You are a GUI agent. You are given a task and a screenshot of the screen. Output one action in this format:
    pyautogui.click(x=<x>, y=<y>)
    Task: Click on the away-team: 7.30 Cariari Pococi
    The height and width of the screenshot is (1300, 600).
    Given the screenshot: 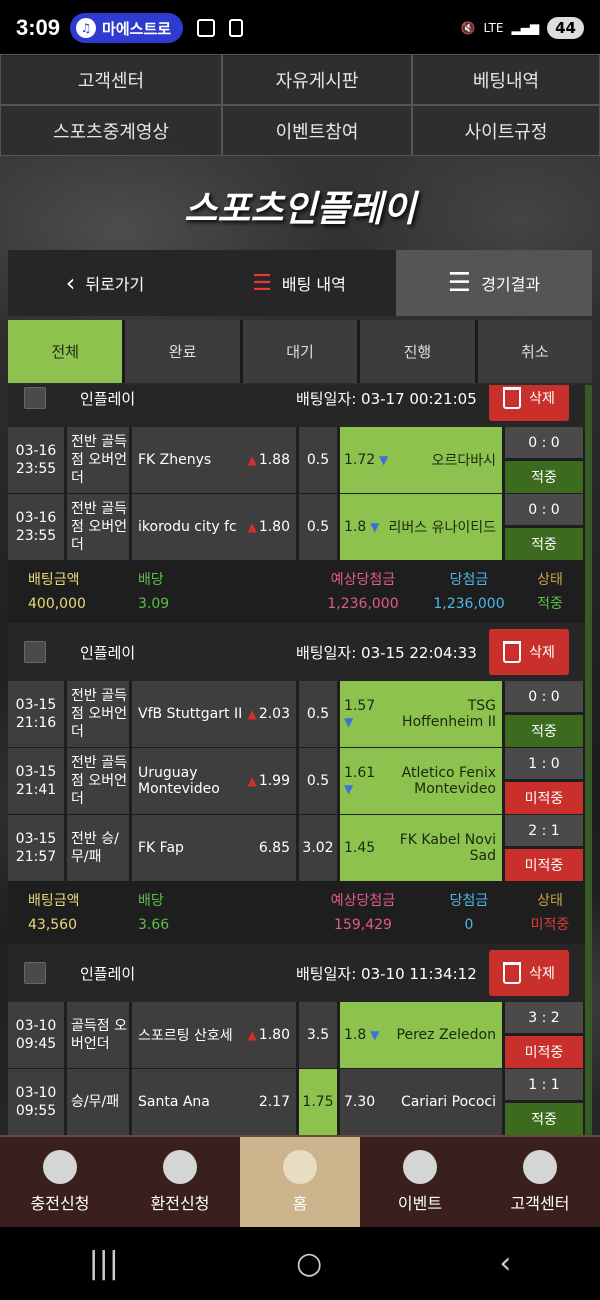 What is the action you would take?
    pyautogui.click(x=421, y=1102)
    